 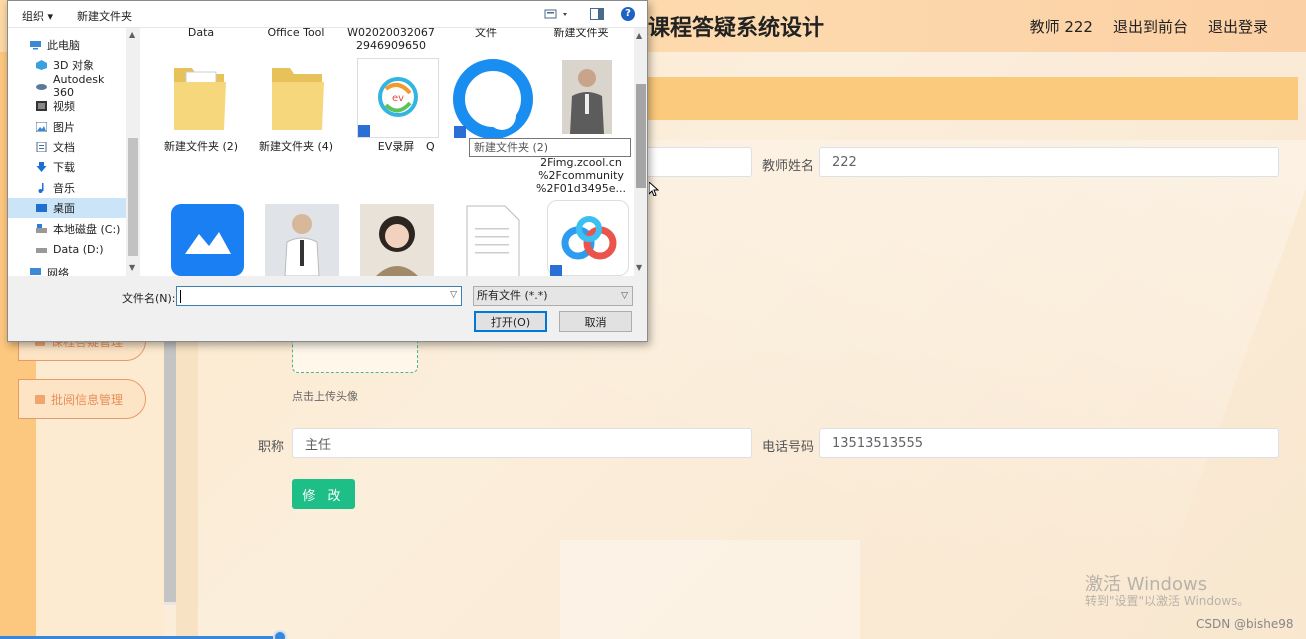 What do you see at coordinates (557, 15) in the screenshot?
I see `view-options-icon` at bounding box center [557, 15].